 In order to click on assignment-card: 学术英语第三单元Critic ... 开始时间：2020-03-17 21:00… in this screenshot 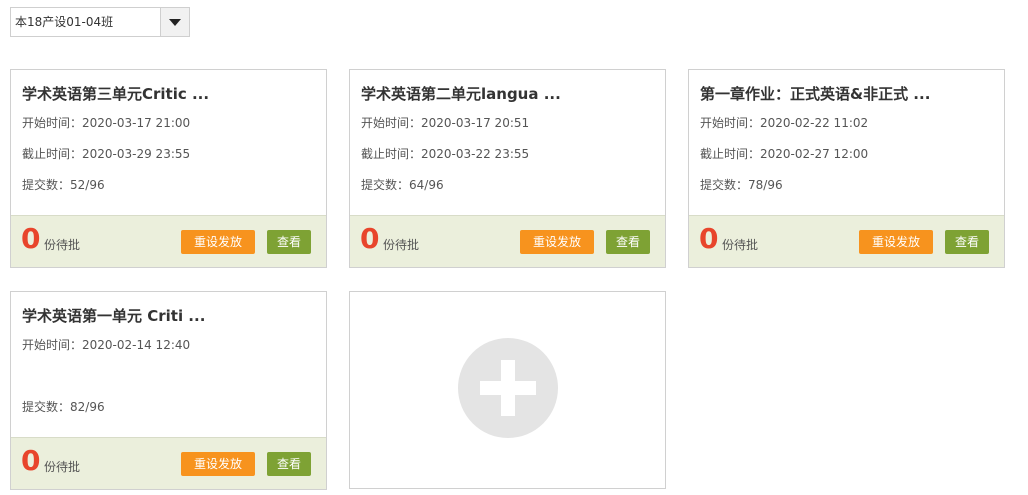, I will do `click(168, 168)`.